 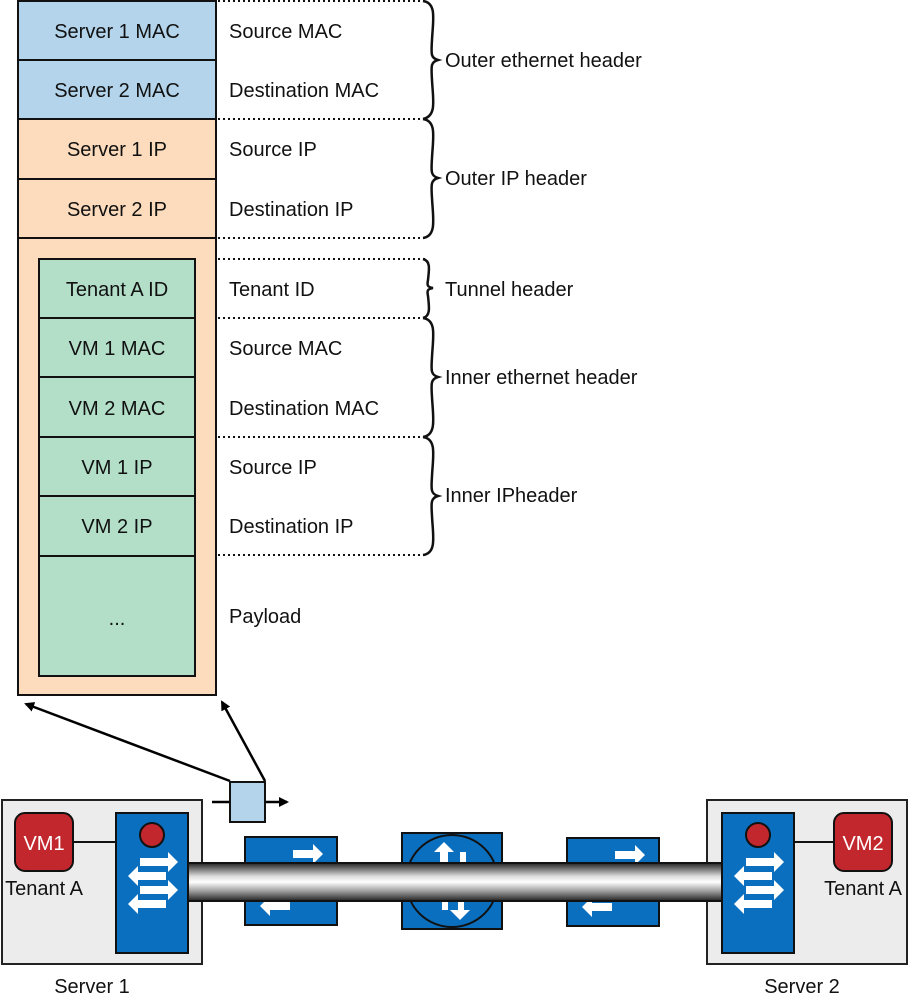 I want to click on field-label-source-mac: Source MAC, so click(x=285, y=32).